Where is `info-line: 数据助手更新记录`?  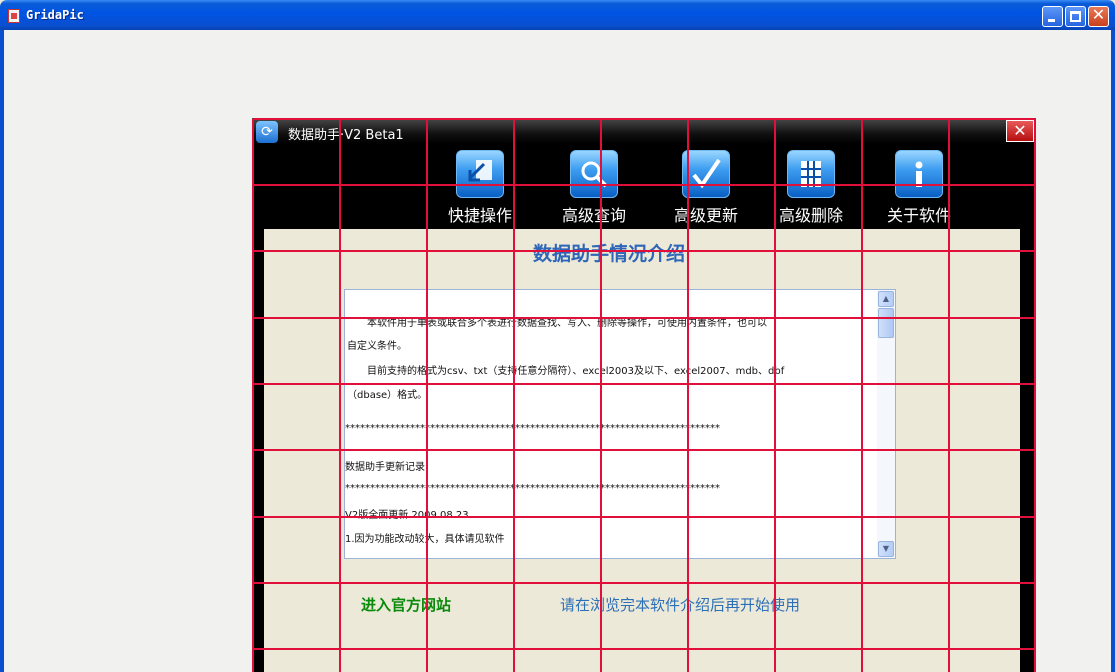 info-line: 数据助手更新记录 is located at coordinates (385, 467).